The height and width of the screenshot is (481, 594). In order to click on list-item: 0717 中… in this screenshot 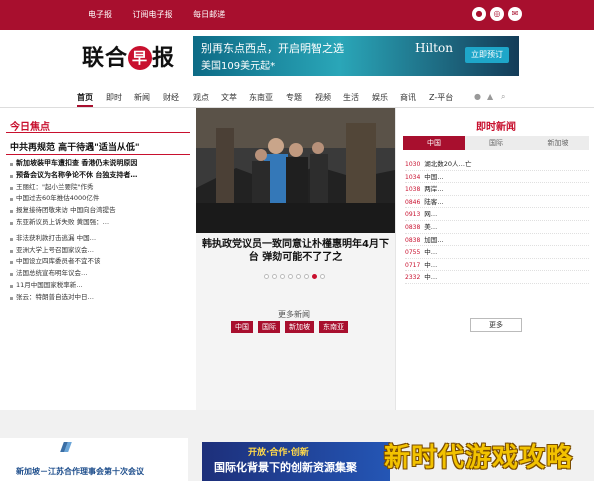, I will do `click(497, 265)`.